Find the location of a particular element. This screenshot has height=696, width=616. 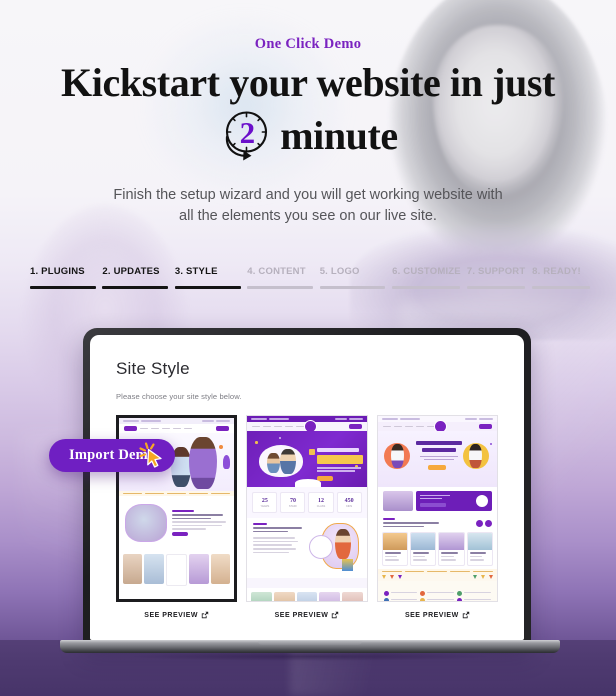

clock-icon: 2 is located at coordinates (247, 136).